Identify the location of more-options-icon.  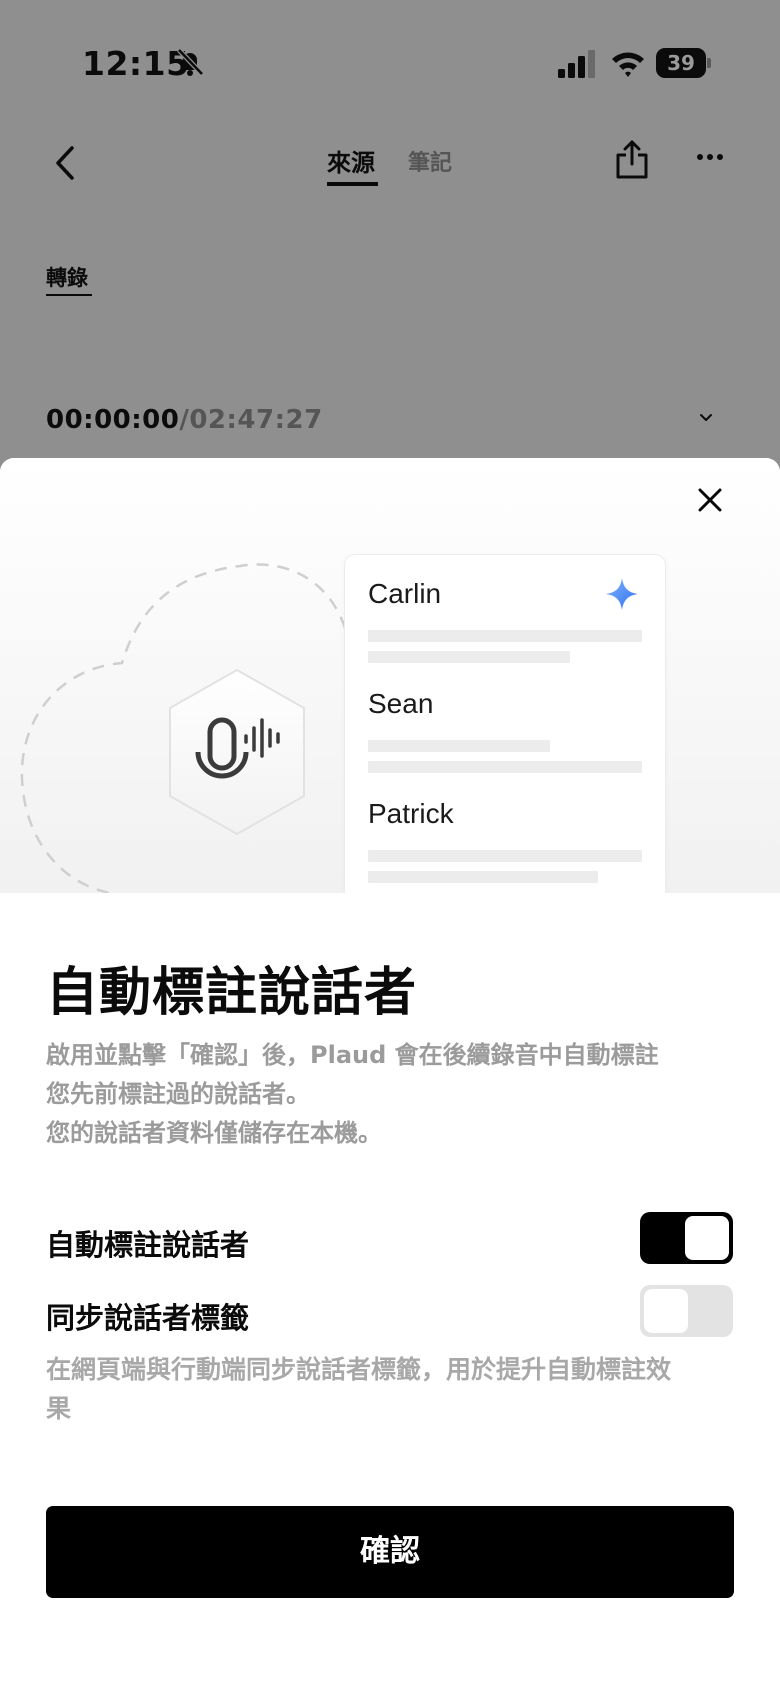
(710, 157).